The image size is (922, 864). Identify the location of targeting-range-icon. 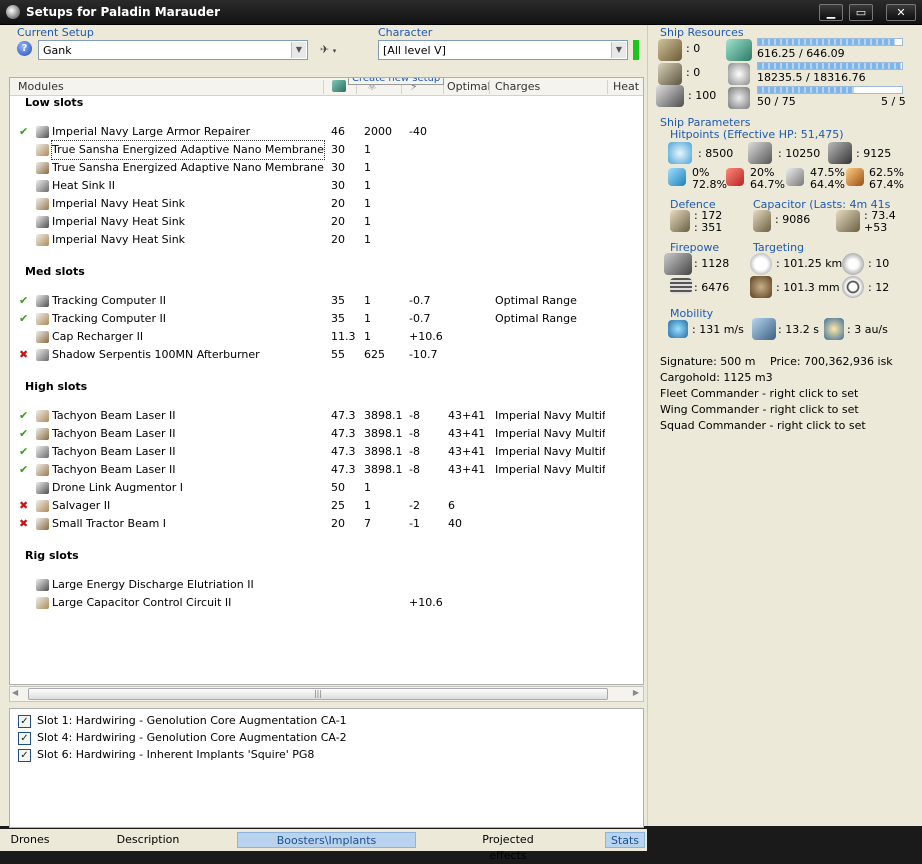
(761, 264).